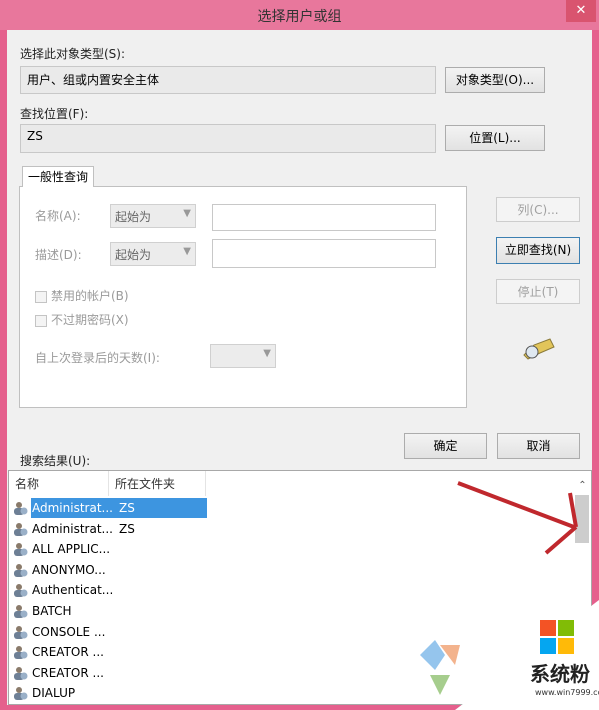 The image size is (599, 710). What do you see at coordinates (58, 255) in the screenshot?
I see `description-label: 描述(D):` at bounding box center [58, 255].